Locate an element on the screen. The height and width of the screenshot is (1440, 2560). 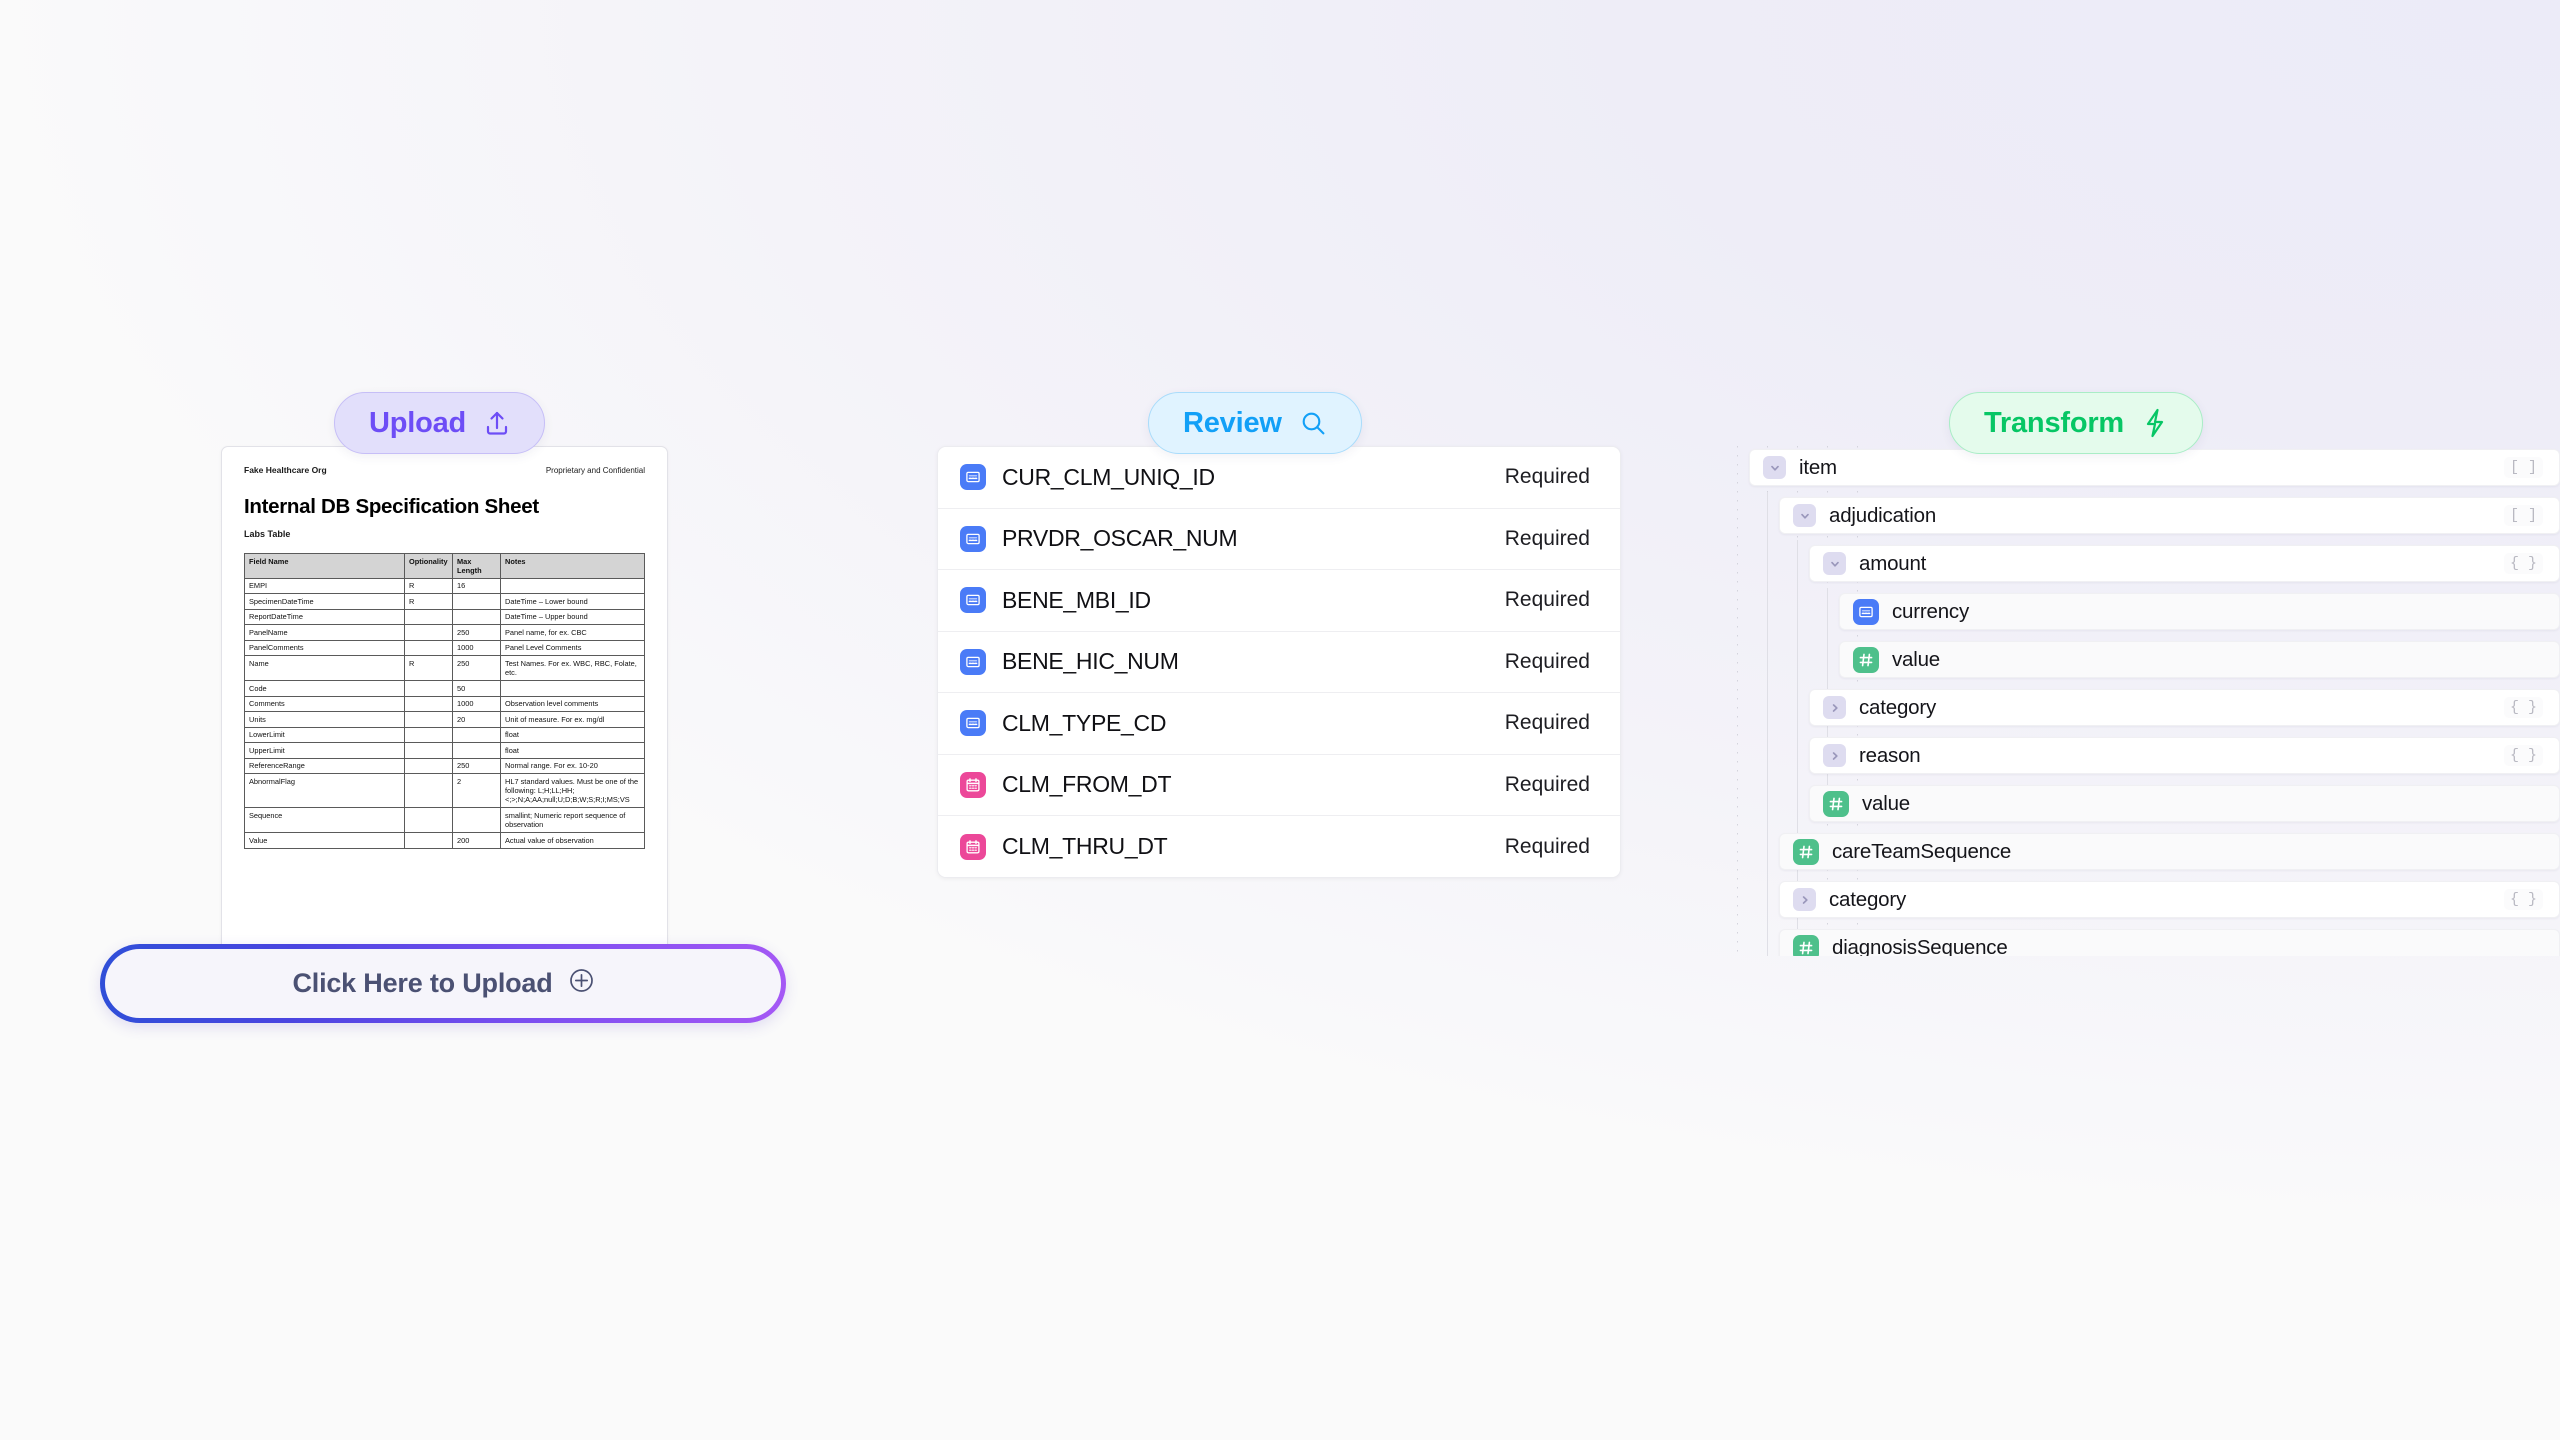
review-field-status: Required is located at coordinates (1547, 600).